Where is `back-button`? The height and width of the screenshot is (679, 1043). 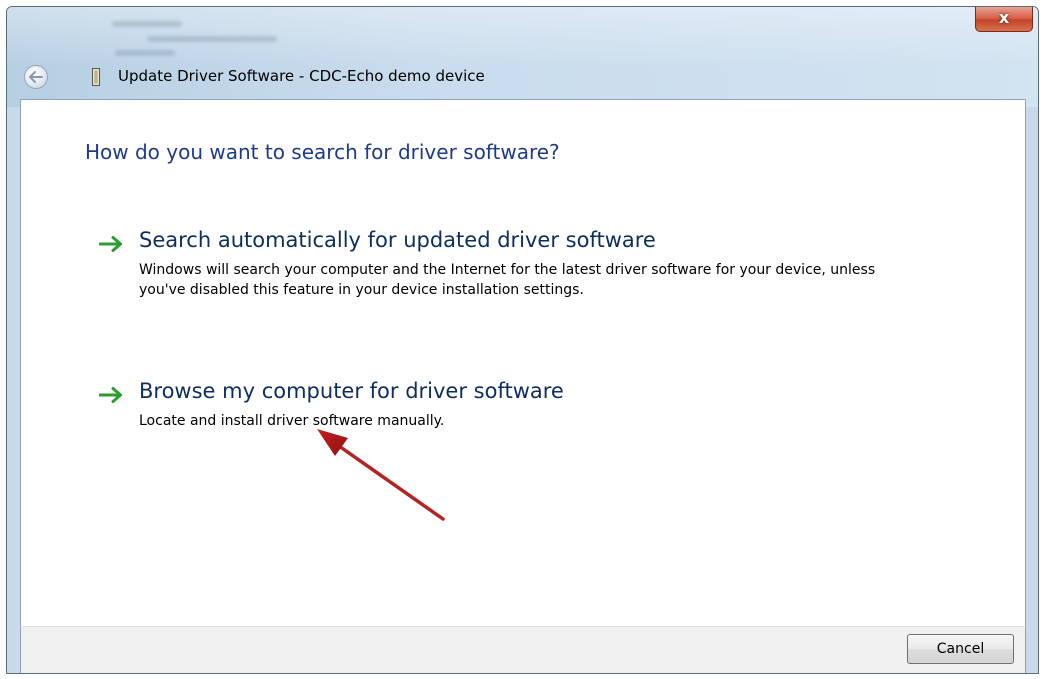 back-button is located at coordinates (36, 77).